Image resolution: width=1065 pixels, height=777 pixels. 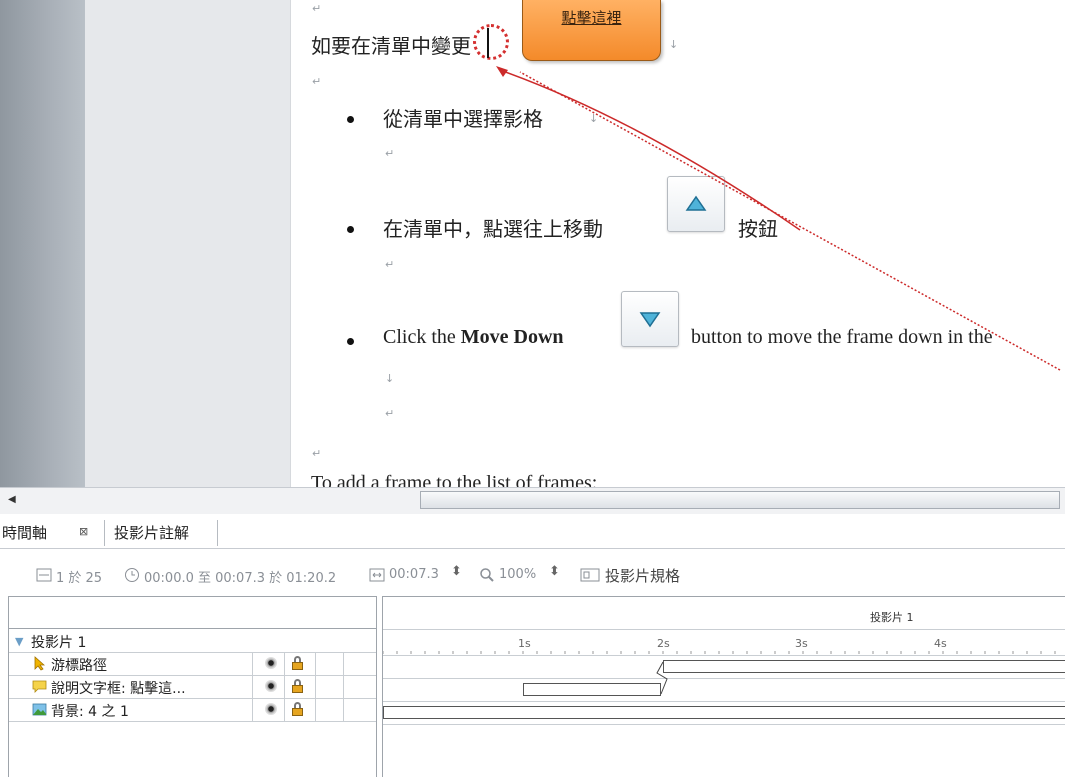 I want to click on caption-track, so click(x=592, y=689).